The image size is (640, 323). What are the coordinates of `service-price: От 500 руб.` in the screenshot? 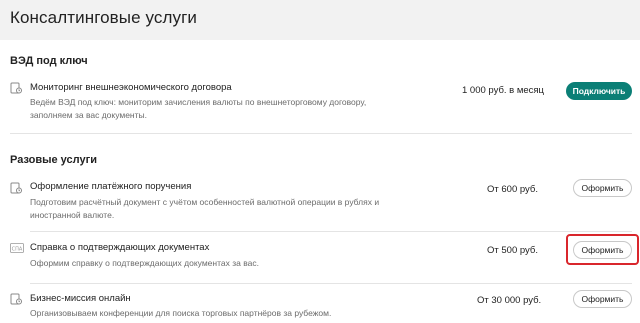 It's located at (512, 250).